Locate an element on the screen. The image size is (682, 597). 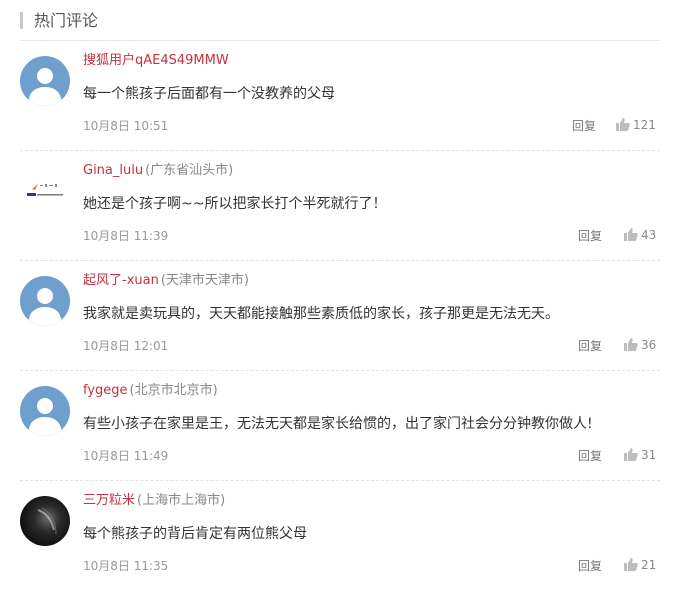
comment-meta: 搜狐用户qAE4S49MMW is located at coordinates (156, 61).